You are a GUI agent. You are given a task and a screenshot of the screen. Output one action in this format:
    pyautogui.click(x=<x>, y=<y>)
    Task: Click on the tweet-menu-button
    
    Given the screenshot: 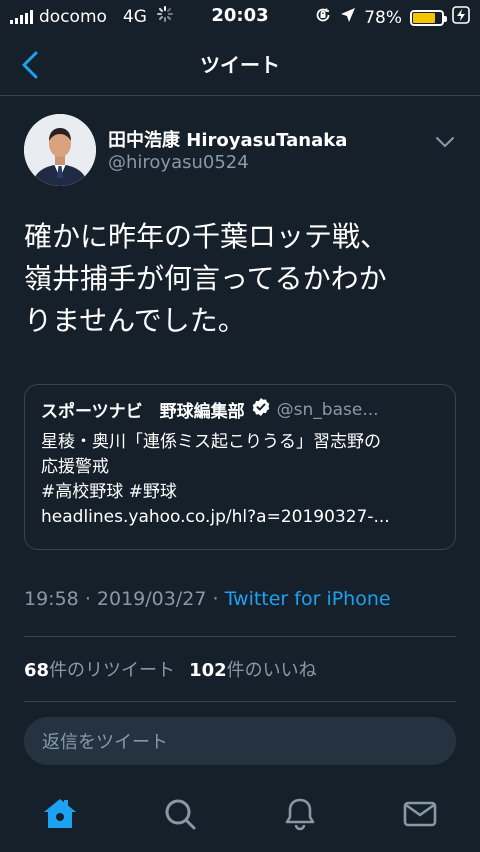 What is the action you would take?
    pyautogui.click(x=445, y=142)
    